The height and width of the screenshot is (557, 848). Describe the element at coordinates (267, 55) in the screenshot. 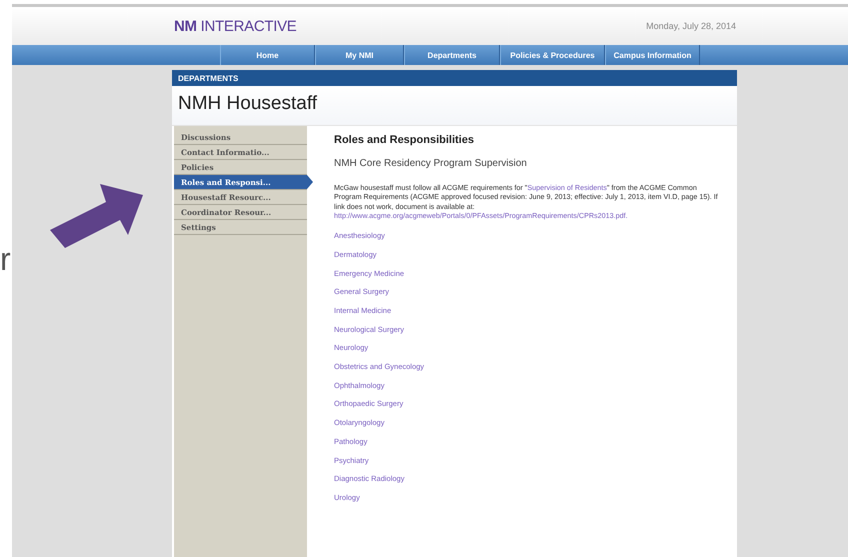

I see `nav-link: Home` at that location.